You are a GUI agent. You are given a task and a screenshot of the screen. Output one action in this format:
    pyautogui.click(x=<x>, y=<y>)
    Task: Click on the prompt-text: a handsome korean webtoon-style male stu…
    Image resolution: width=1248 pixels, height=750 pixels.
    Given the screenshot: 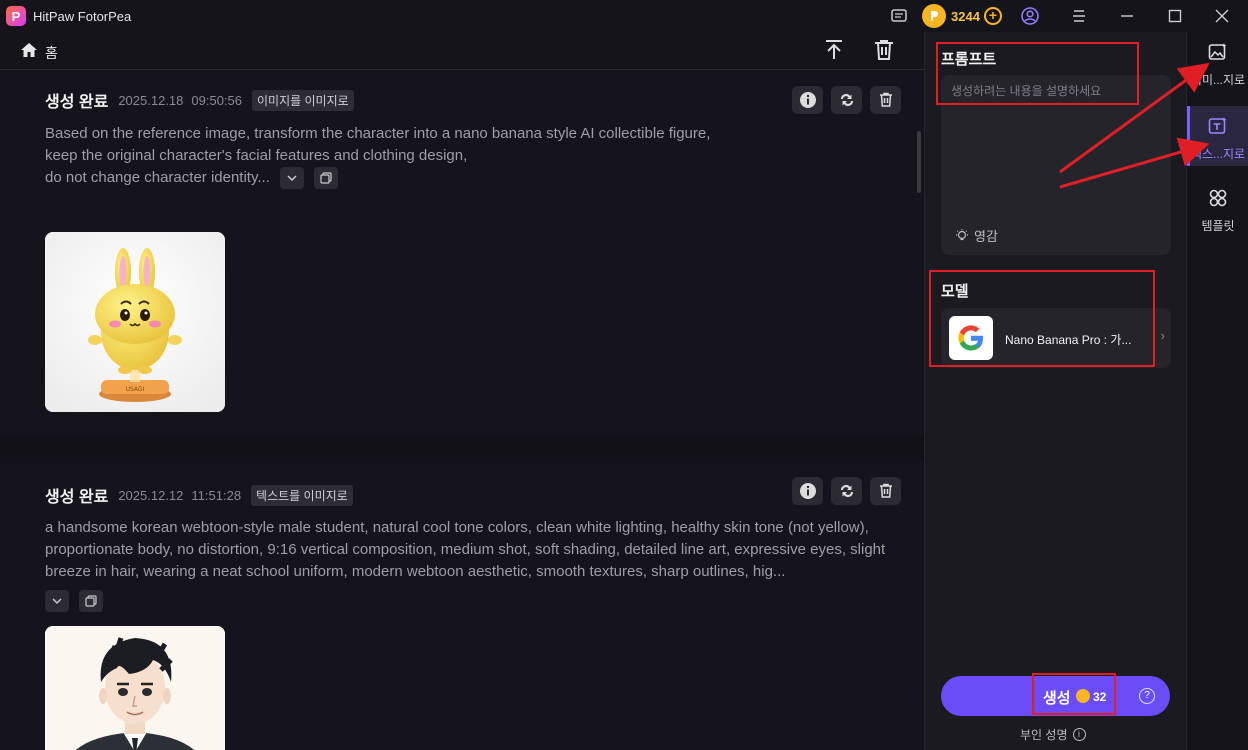 What is the action you would take?
    pyautogui.click(x=465, y=549)
    